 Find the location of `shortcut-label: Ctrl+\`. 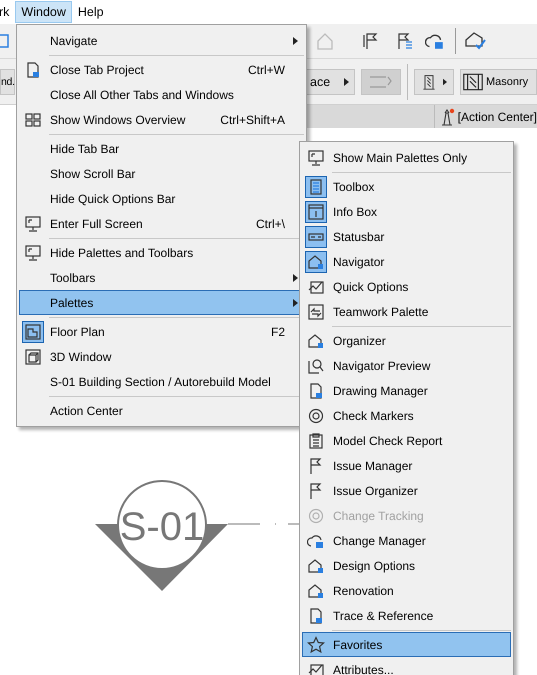

shortcut-label: Ctrl+\ is located at coordinates (270, 223).